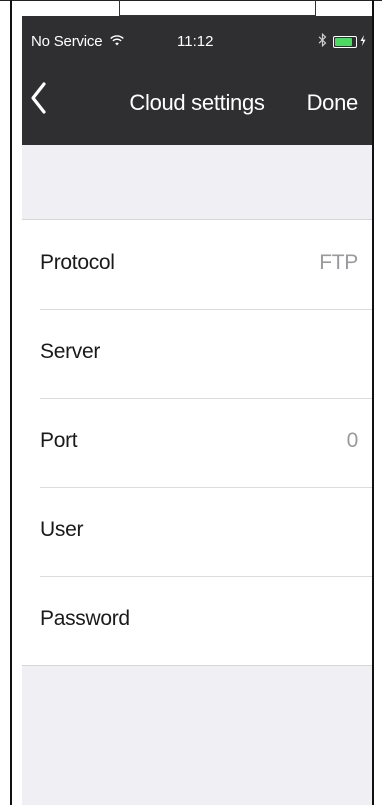  I want to click on done-button: Done, so click(333, 103).